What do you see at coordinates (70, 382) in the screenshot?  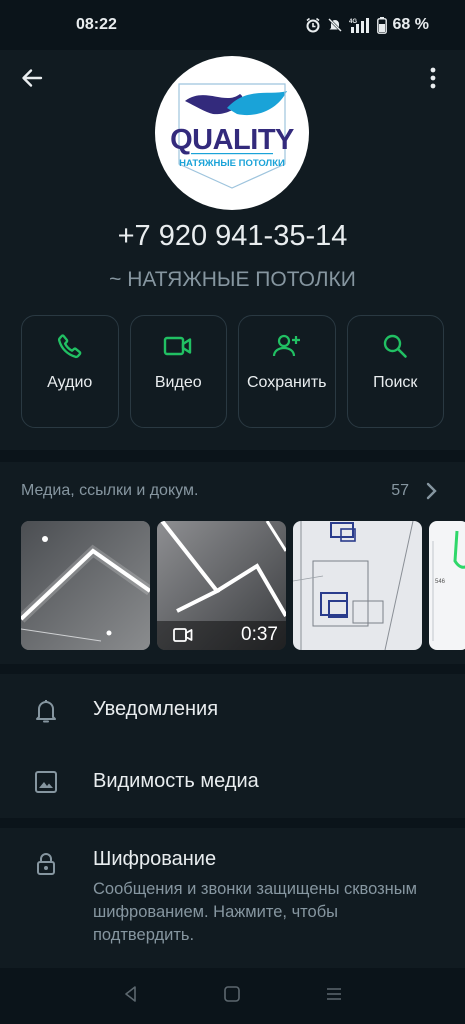 I see `audio-label: Аудио` at bounding box center [70, 382].